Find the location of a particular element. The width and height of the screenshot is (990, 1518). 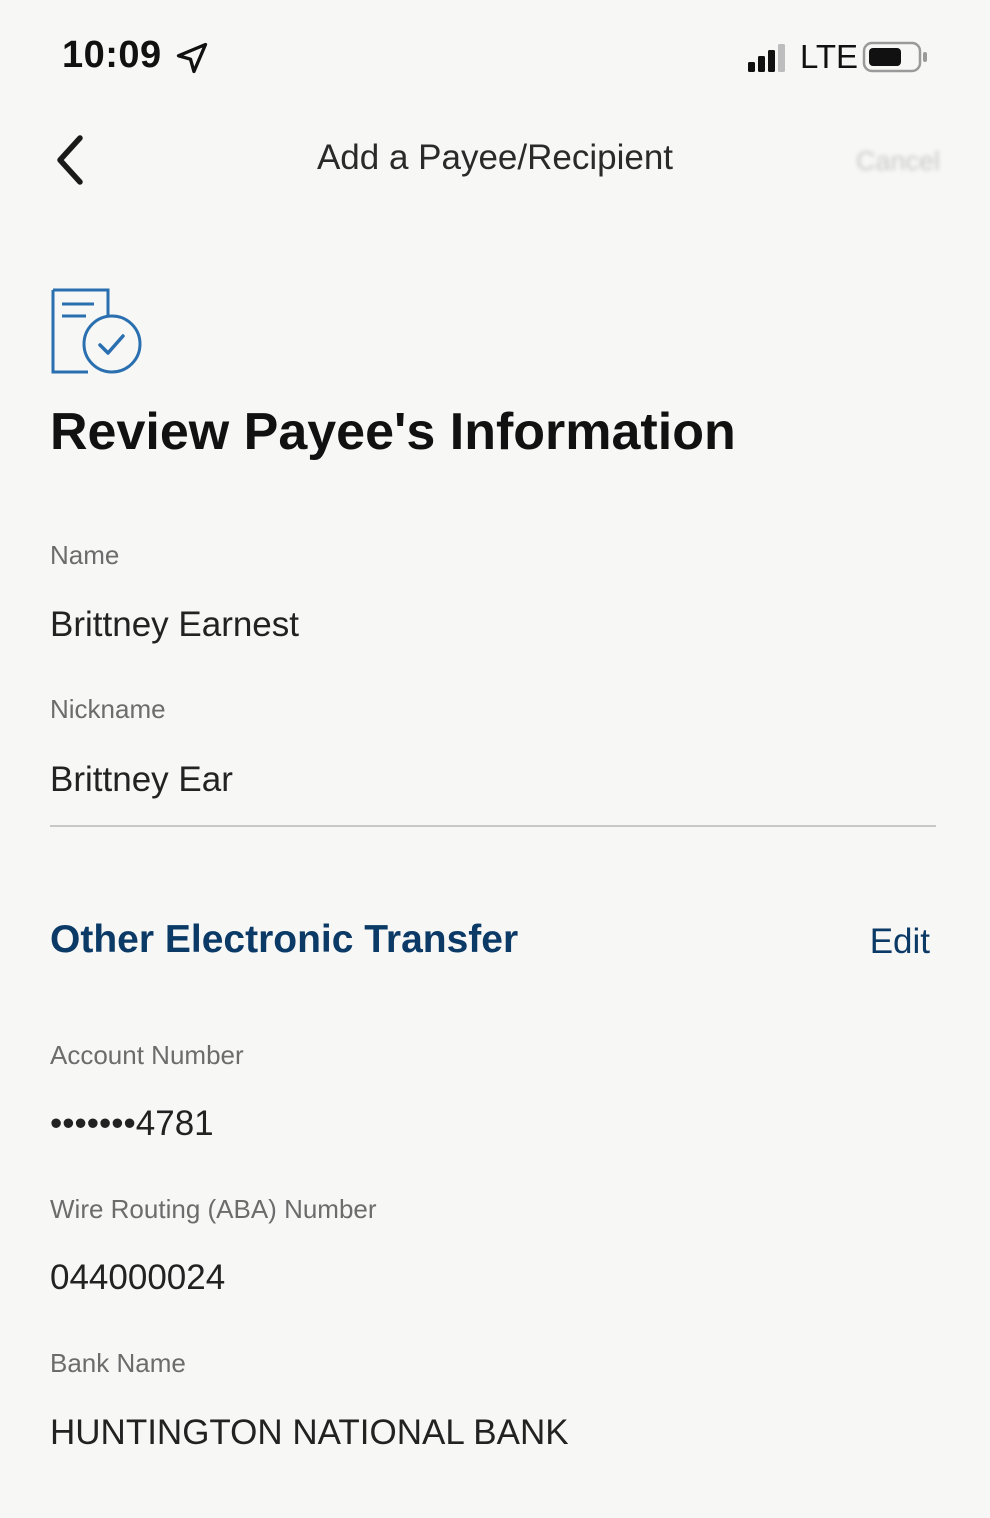

signal-icon is located at coordinates (766, 58).